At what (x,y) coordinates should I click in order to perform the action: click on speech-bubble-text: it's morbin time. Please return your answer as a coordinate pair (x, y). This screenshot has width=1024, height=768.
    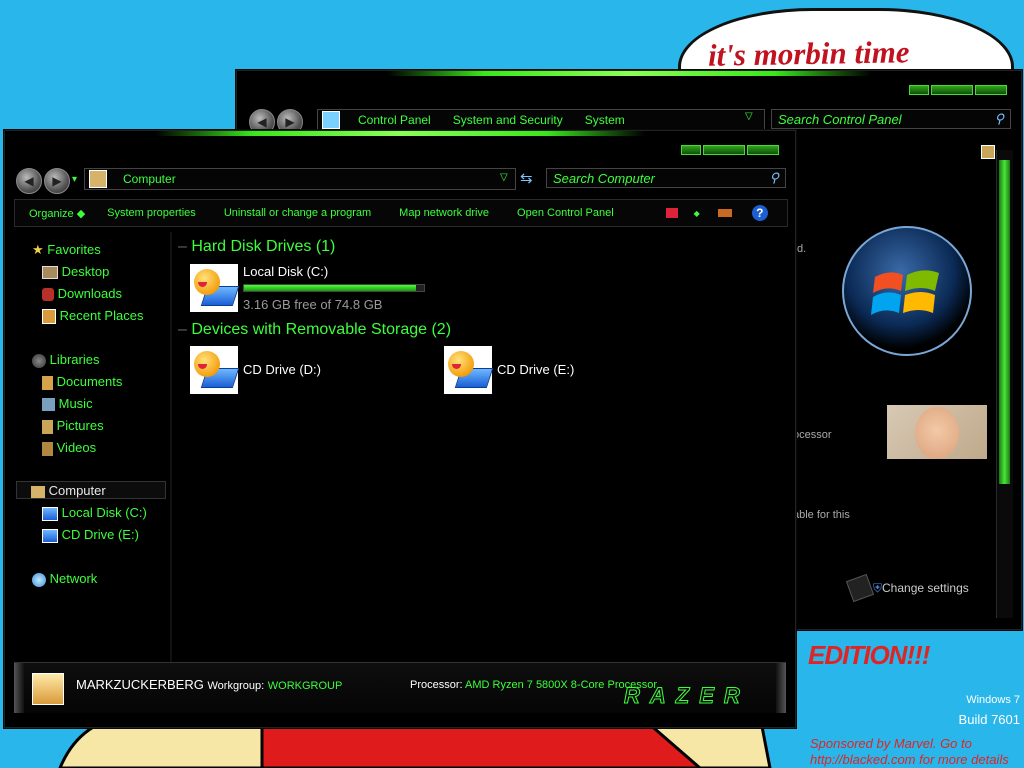
    Looking at the image, I should click on (808, 53).